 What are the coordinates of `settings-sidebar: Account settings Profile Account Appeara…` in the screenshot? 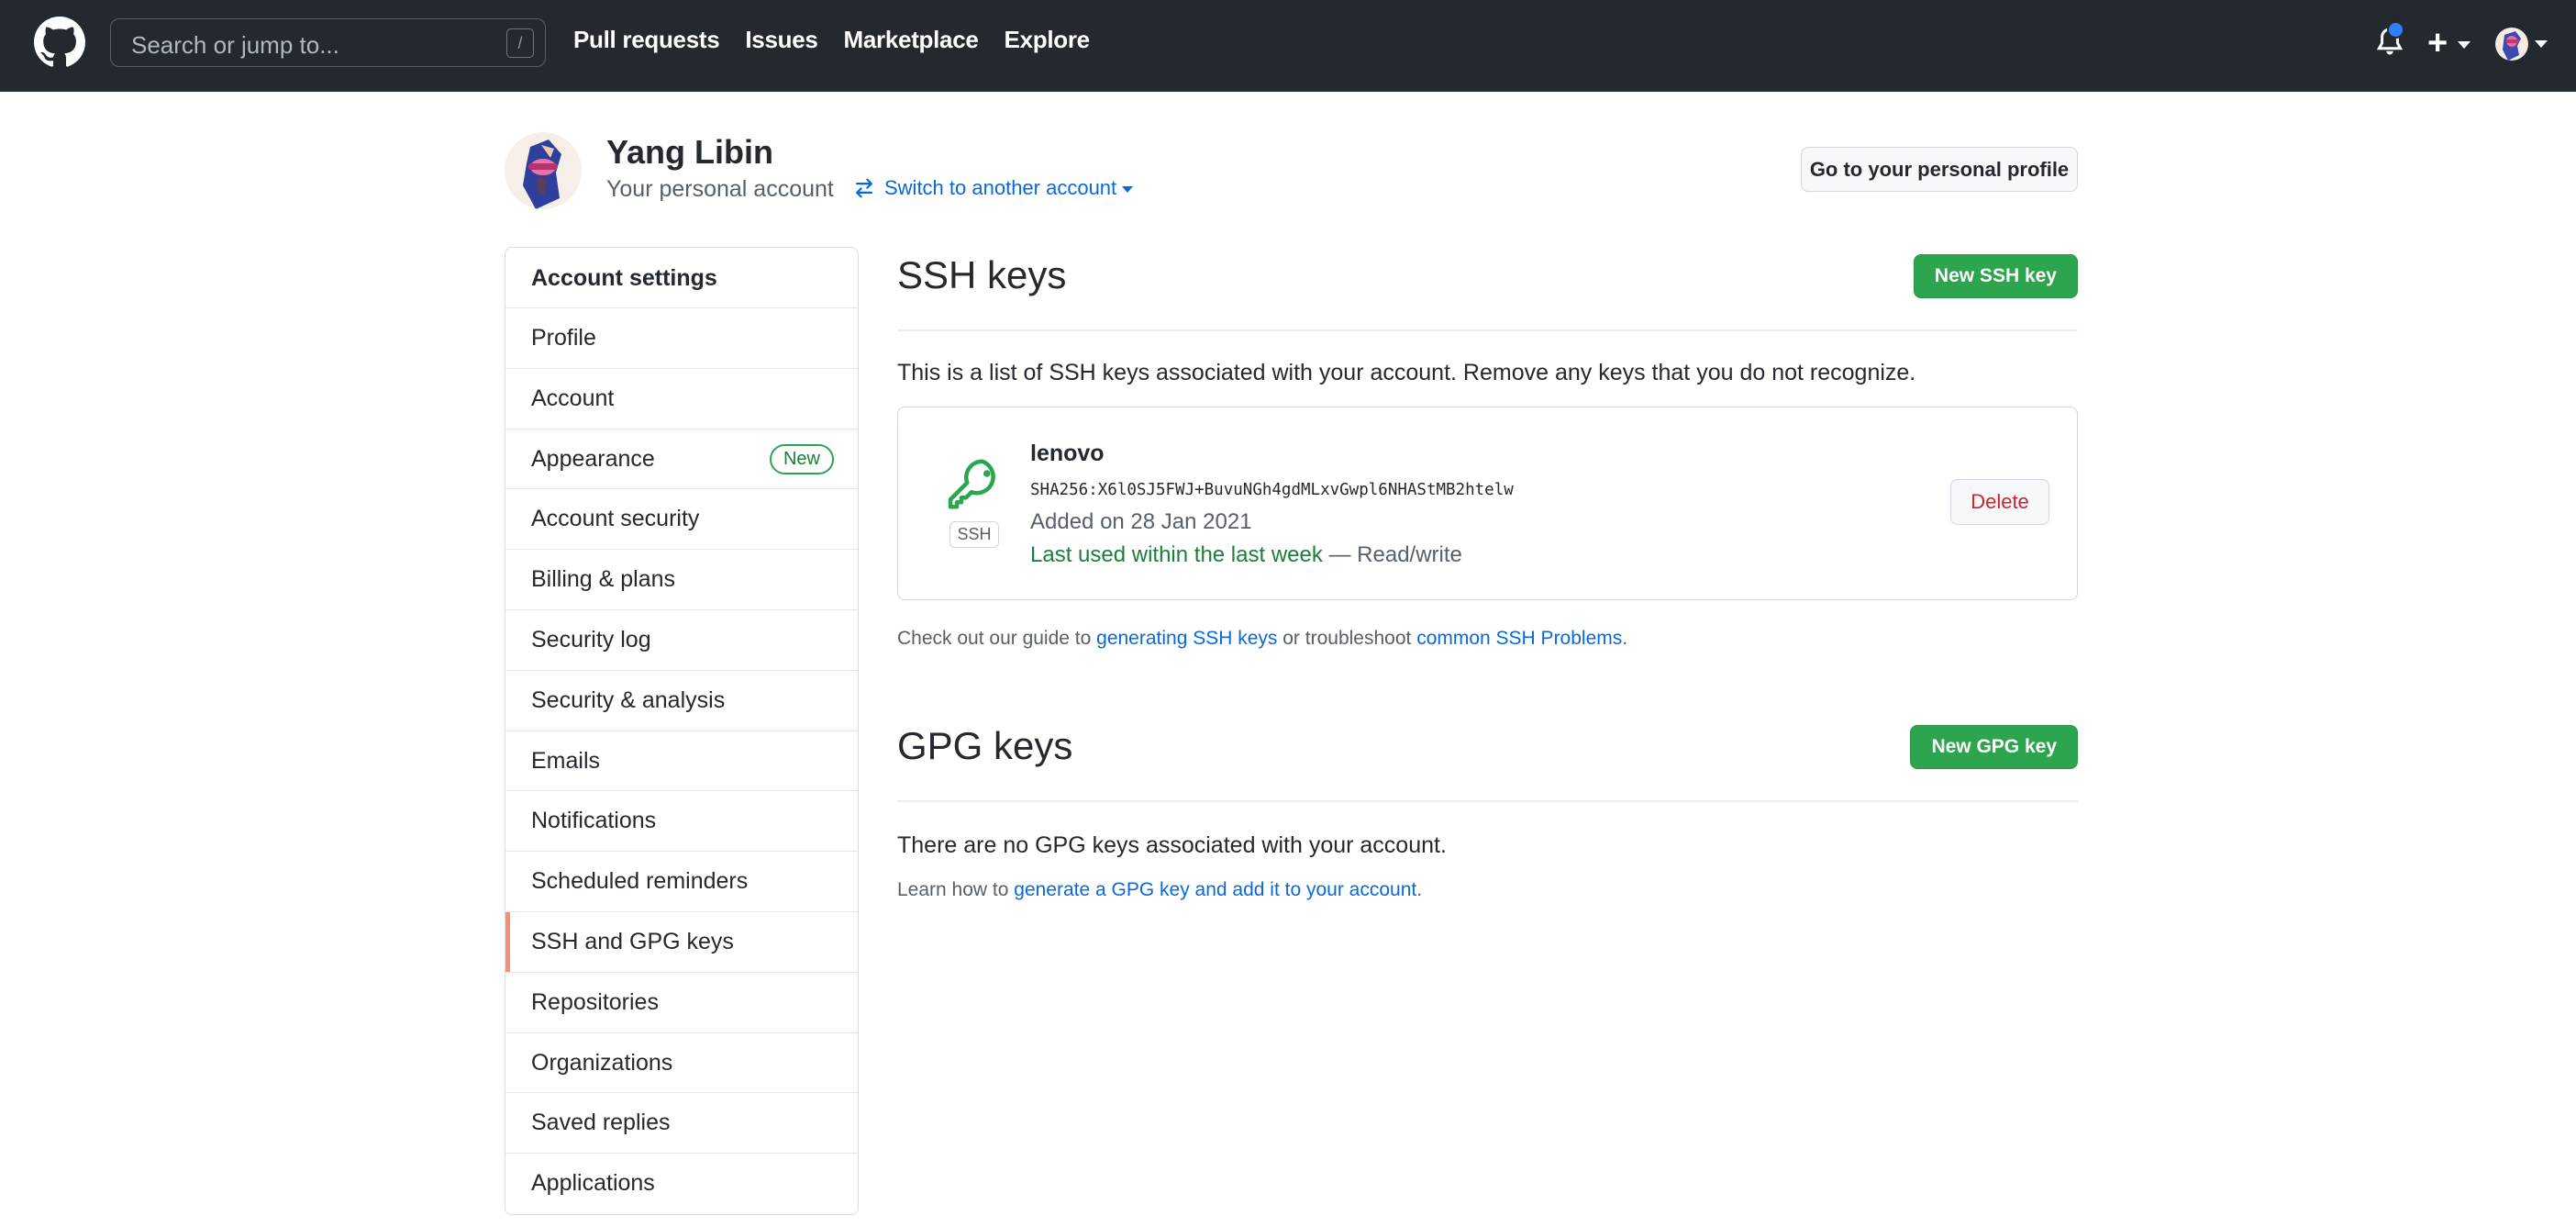 It's located at (682, 731).